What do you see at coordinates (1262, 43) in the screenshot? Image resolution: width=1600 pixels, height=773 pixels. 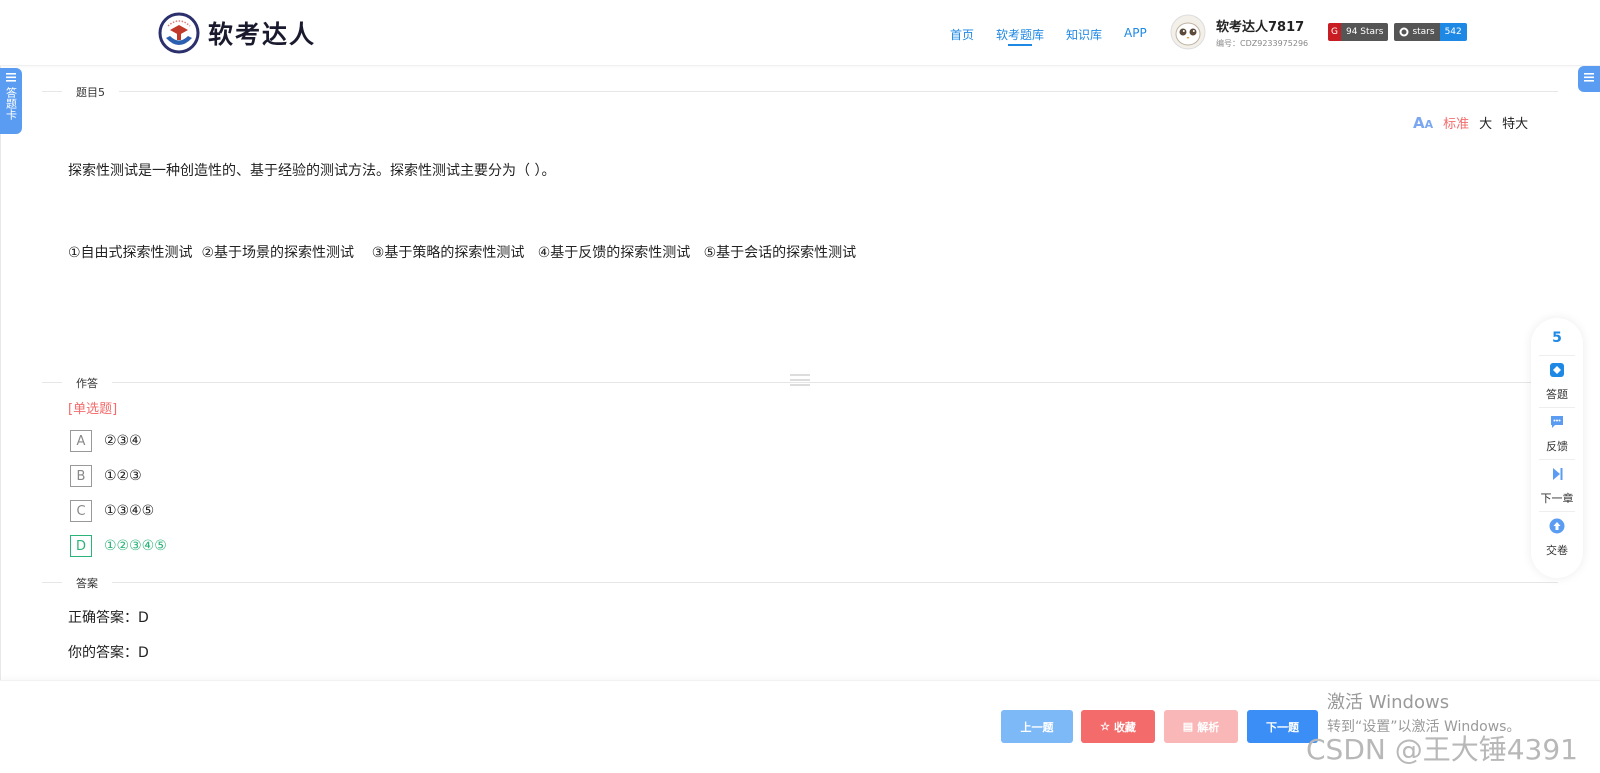 I see `user-id: 编号：CDZ9233975296` at bounding box center [1262, 43].